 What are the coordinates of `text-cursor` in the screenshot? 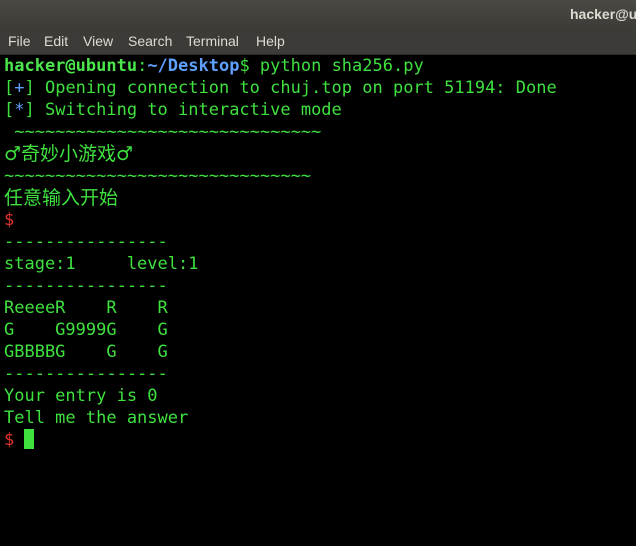 It's located at (29, 439).